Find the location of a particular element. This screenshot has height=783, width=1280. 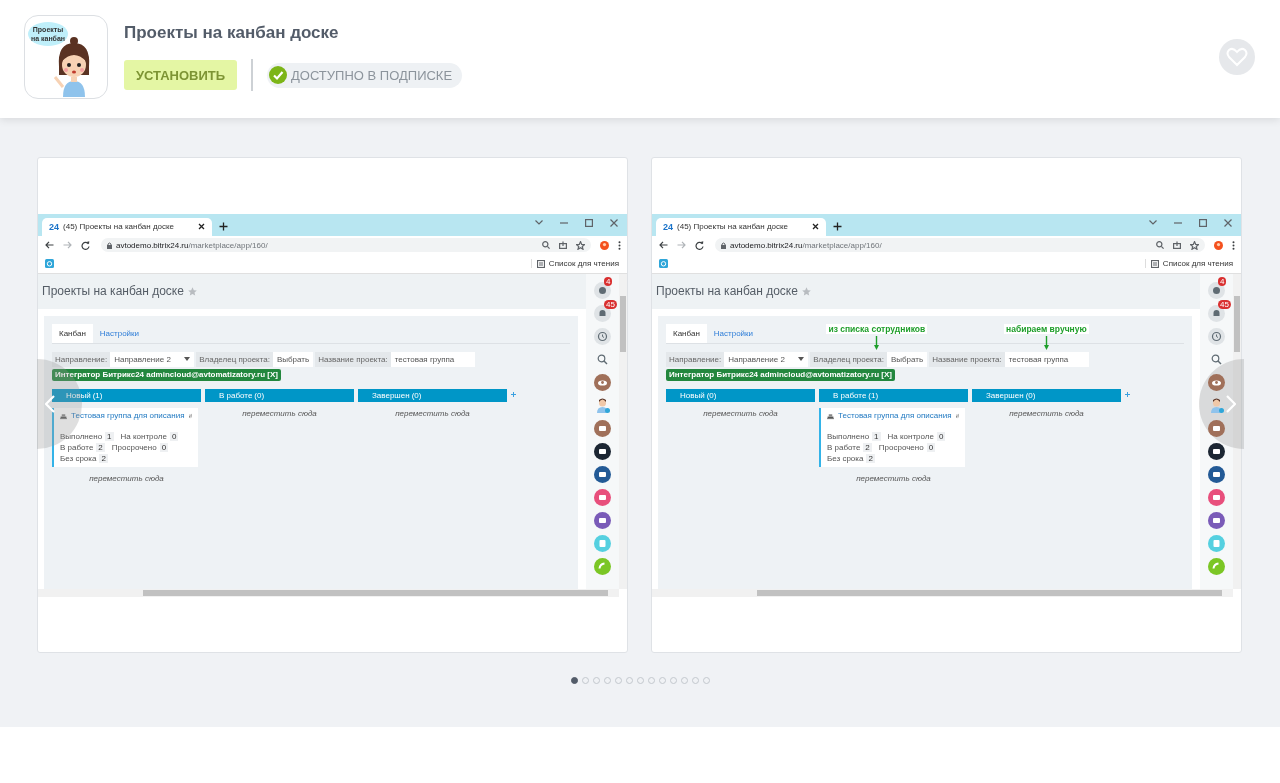

url-text: avtodemo.bitrix24.ru/marketplace/app/160/ is located at coordinates (192, 245).